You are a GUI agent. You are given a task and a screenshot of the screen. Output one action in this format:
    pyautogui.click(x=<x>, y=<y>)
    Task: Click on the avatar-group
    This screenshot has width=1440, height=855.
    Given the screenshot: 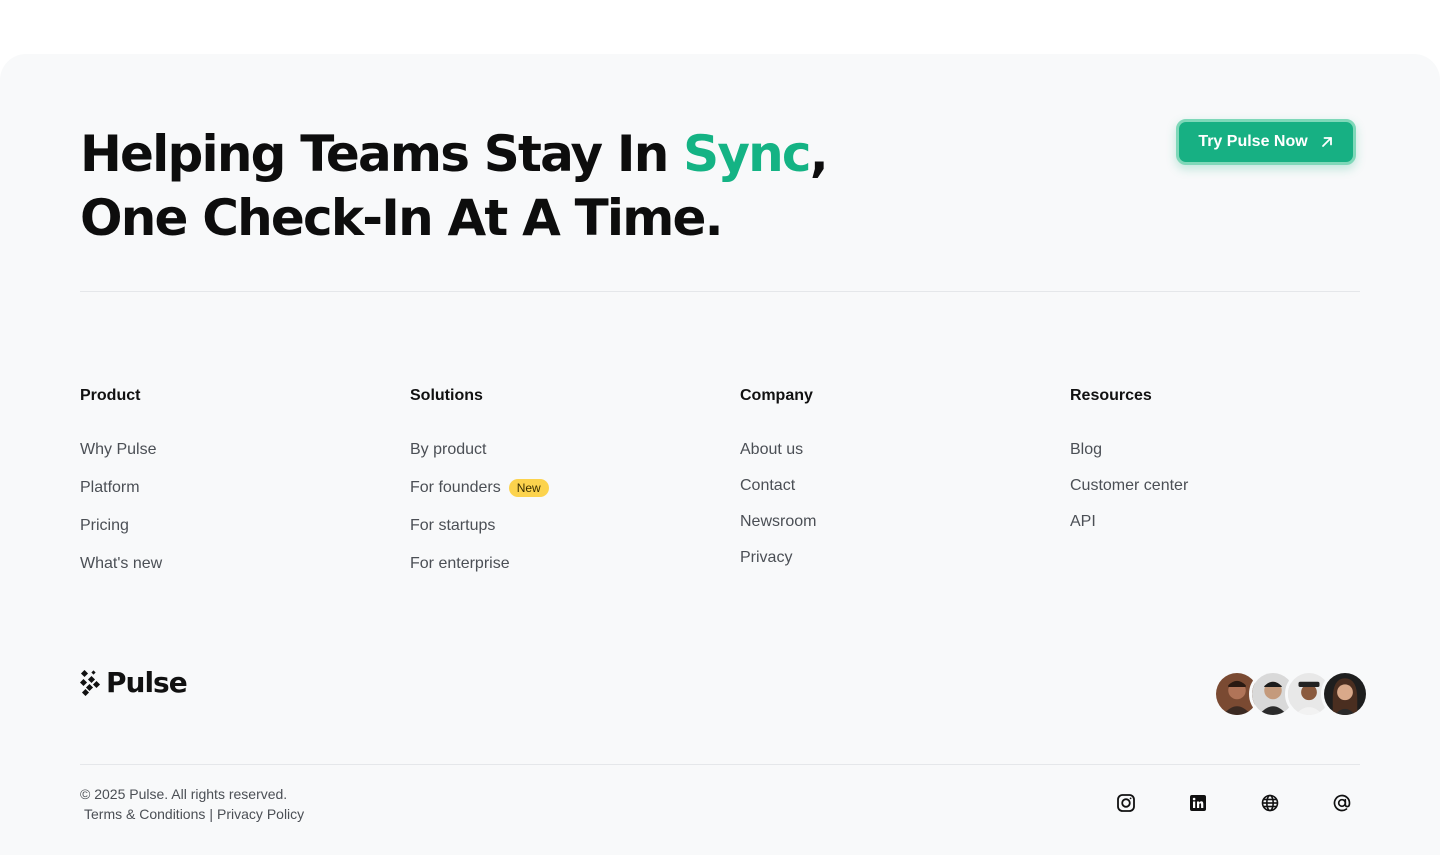 What is the action you would take?
    pyautogui.click(x=1291, y=694)
    